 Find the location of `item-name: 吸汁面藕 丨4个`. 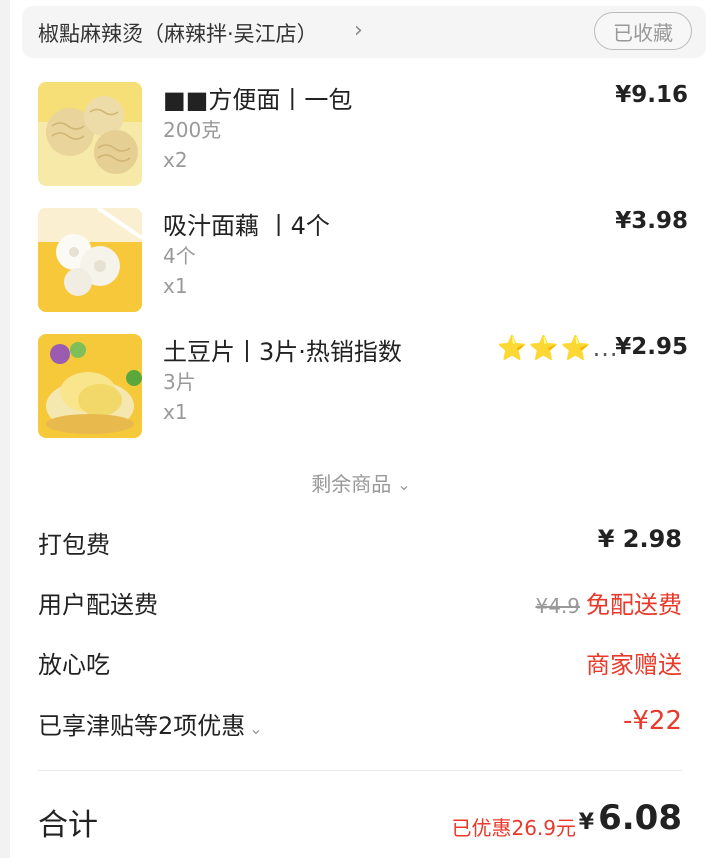

item-name: 吸汁面藕 丨4个 is located at coordinates (246, 226).